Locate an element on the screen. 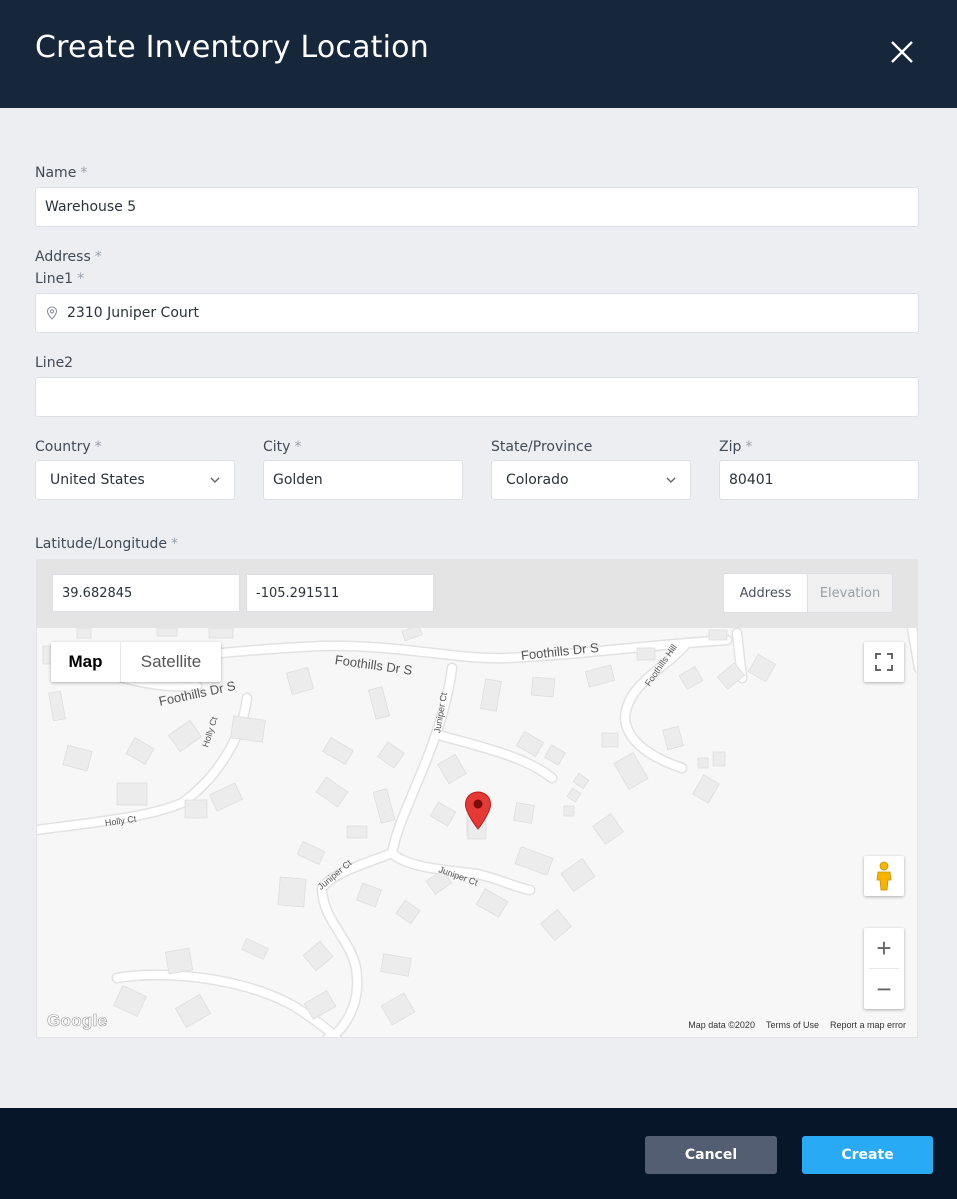  line2-input is located at coordinates (477, 397).